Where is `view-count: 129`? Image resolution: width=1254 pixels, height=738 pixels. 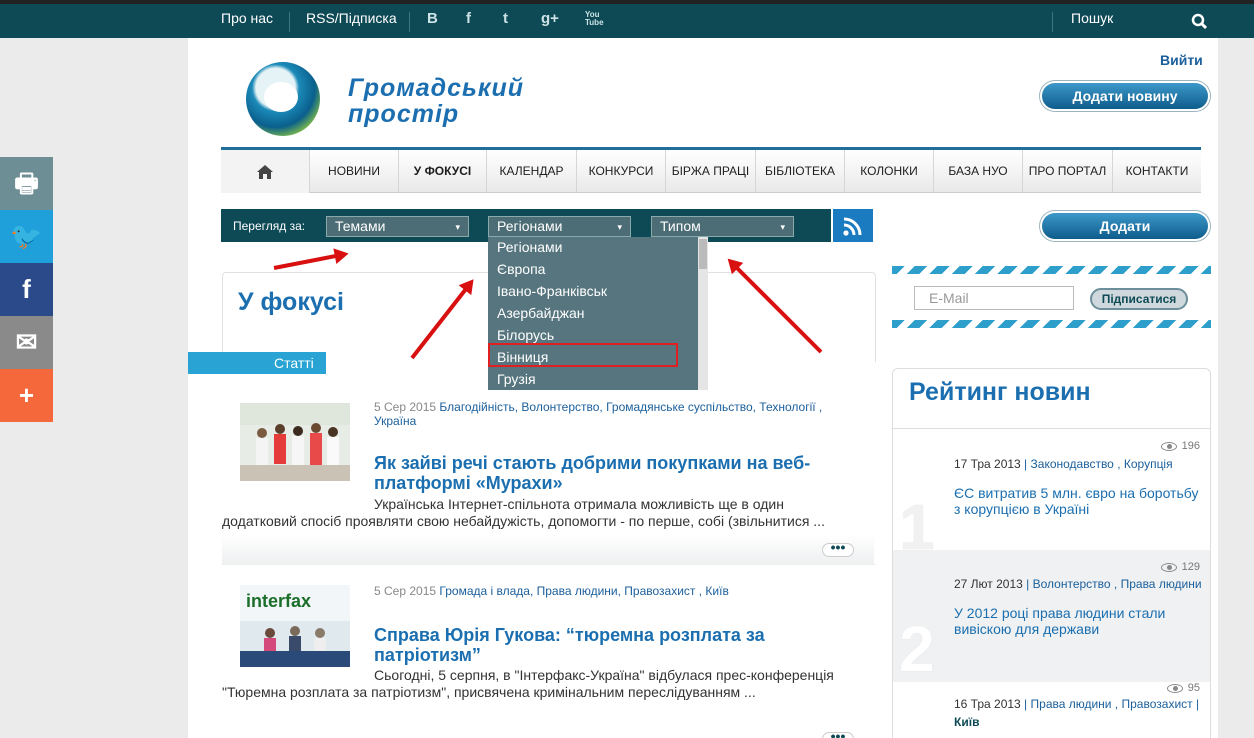 view-count: 129 is located at coordinates (1180, 567).